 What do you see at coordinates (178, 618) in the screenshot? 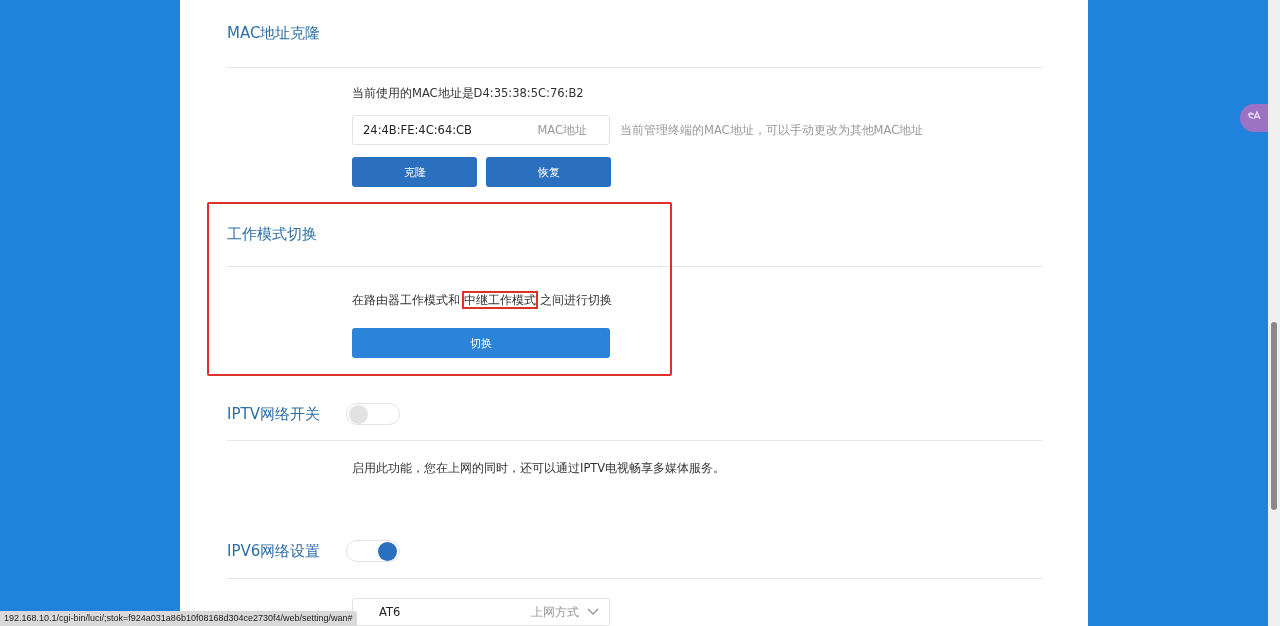
I see `url-status-tooltip: 192.168.10.1/cgi-bin/luci/;stok=f924a031a86b10f08168d304ce2730f4/web/setting/wan#` at bounding box center [178, 618].